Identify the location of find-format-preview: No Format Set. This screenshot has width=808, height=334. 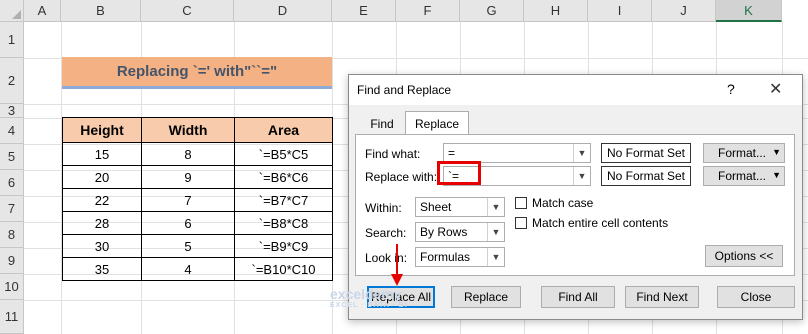
(646, 153).